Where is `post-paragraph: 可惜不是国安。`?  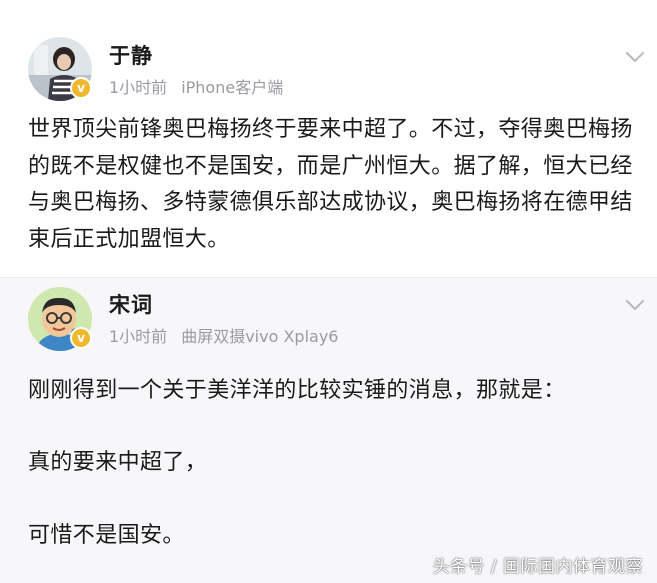
post-paragraph: 可惜不是国安。 is located at coordinates (106, 535).